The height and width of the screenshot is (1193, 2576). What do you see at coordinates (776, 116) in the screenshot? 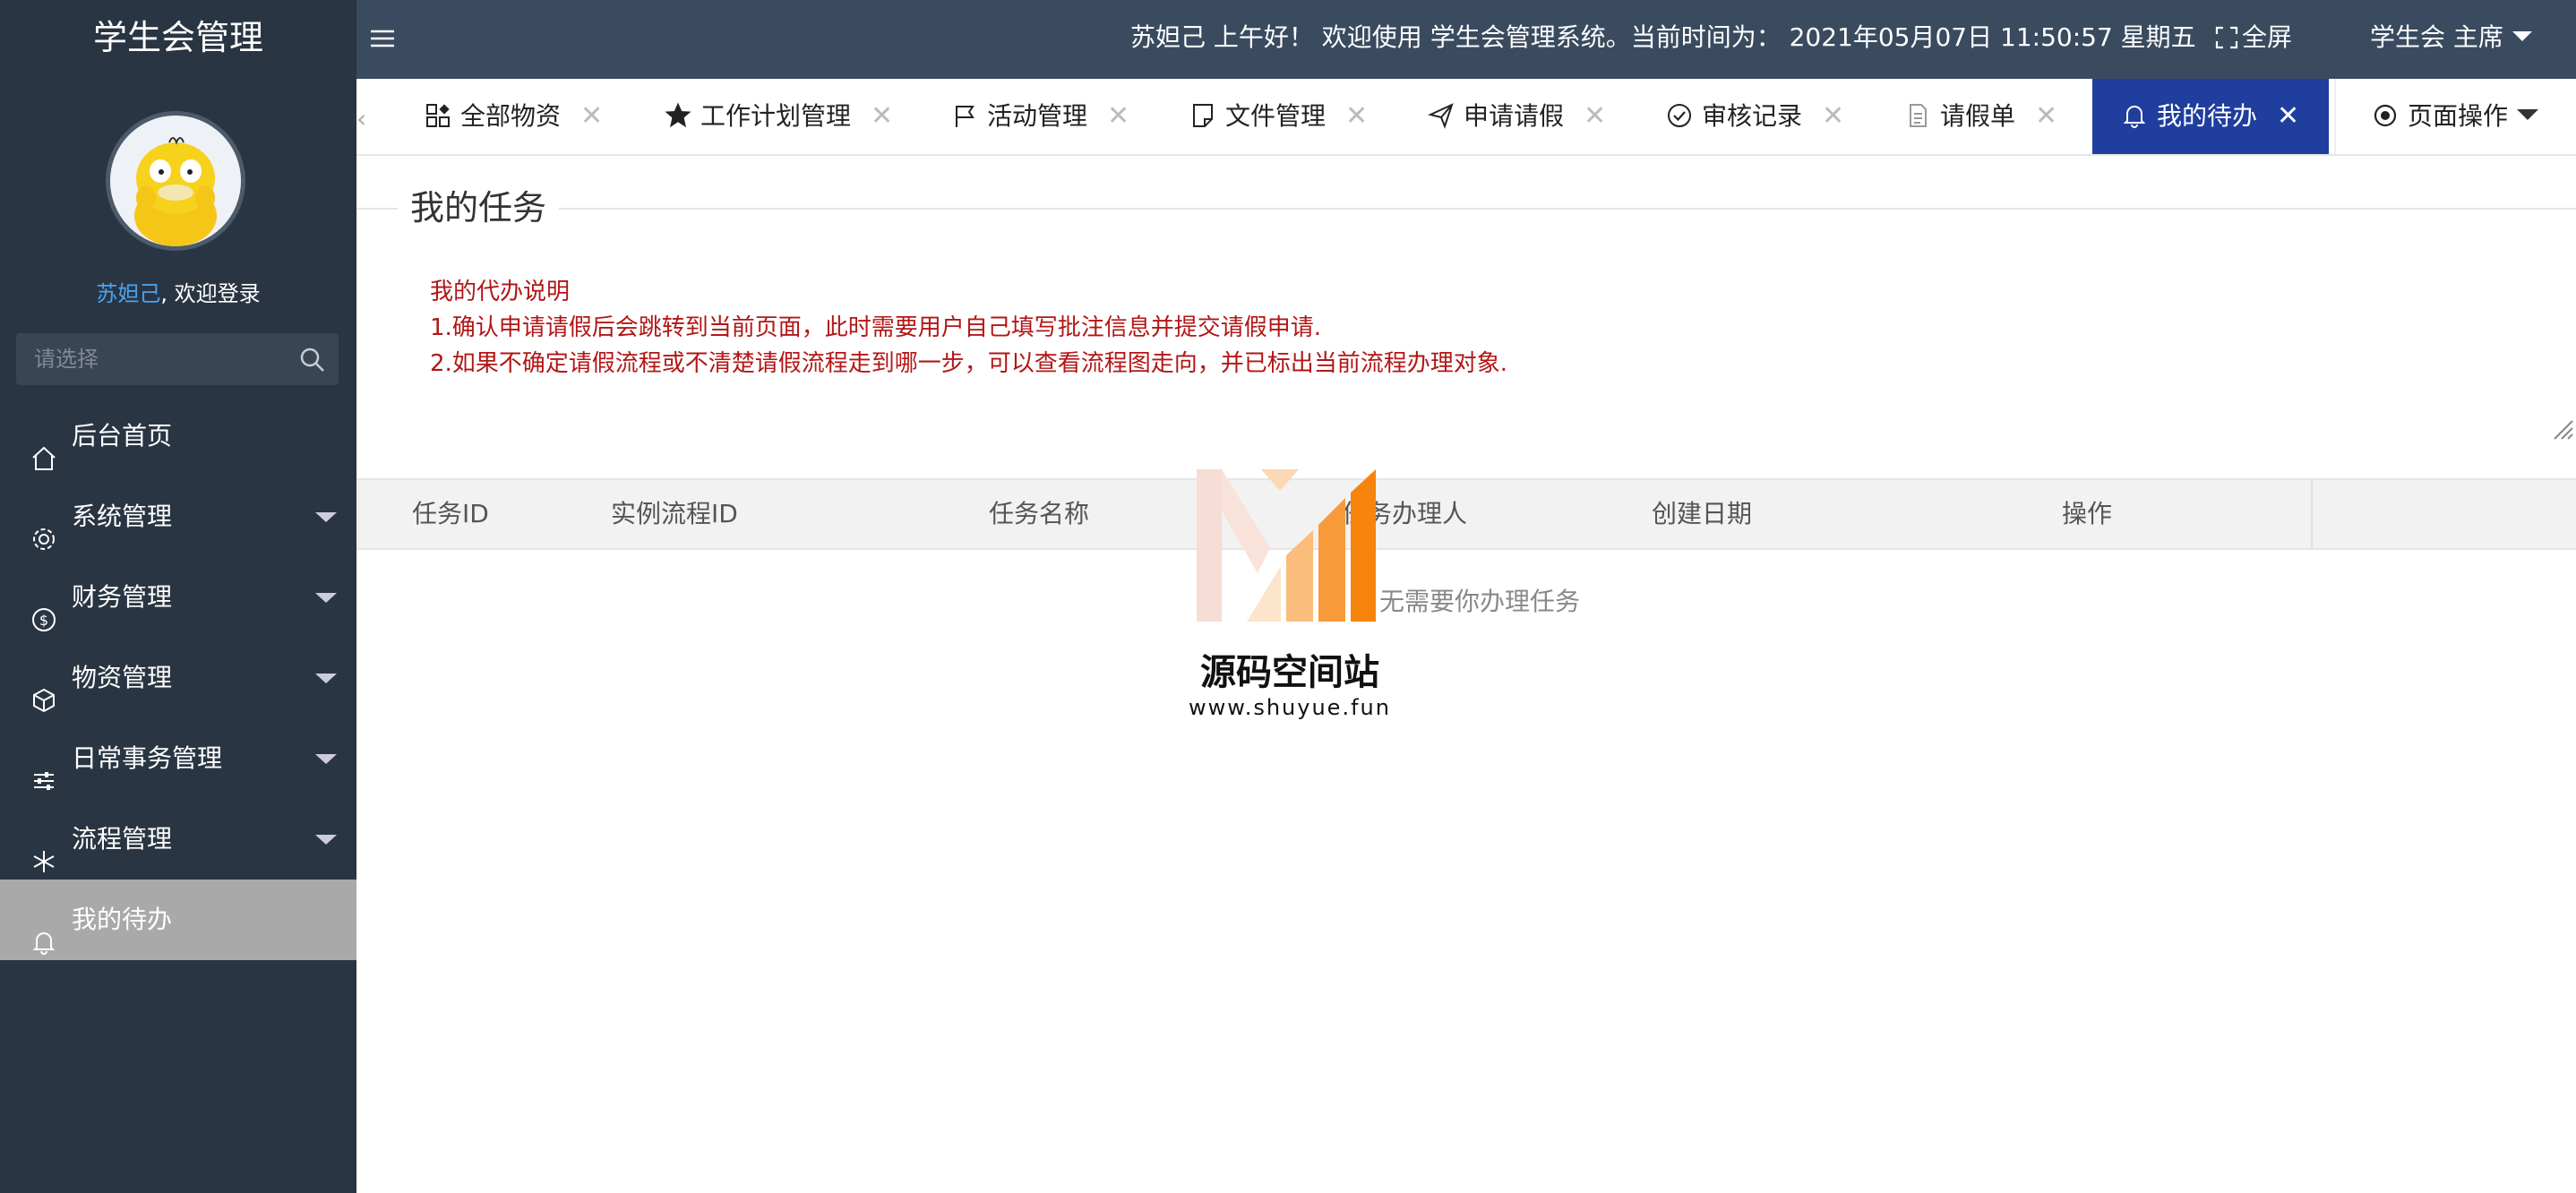
I see `tab-label: 工作计划管理` at bounding box center [776, 116].